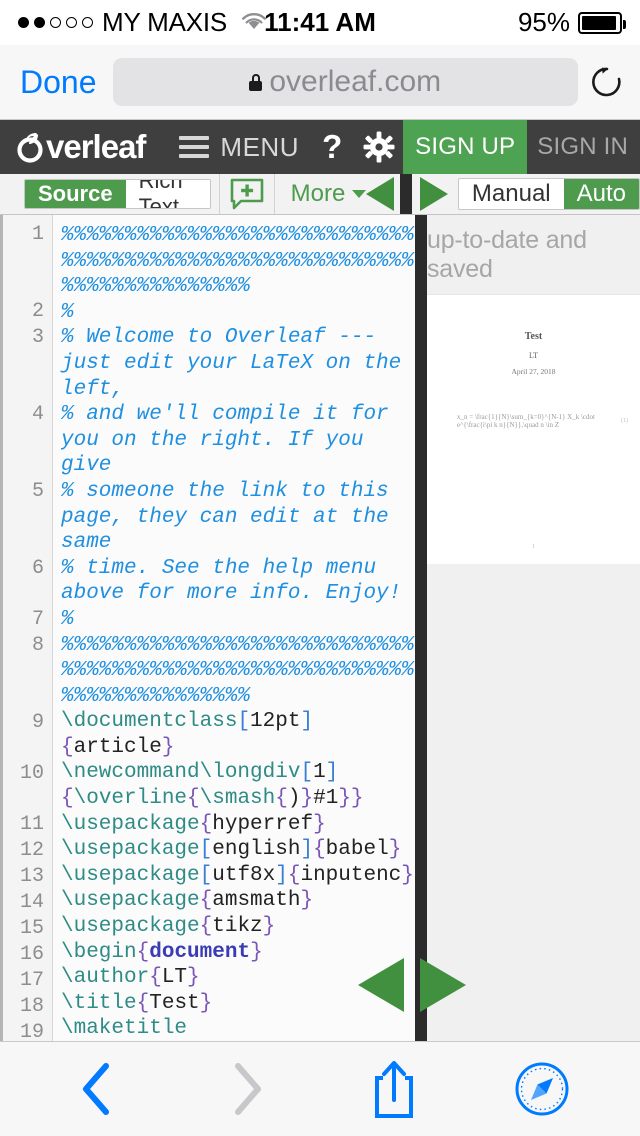 This screenshot has height=1136, width=640. What do you see at coordinates (238, 901) in the screenshot?
I see `code-line: \usepackage{amsmath}` at bounding box center [238, 901].